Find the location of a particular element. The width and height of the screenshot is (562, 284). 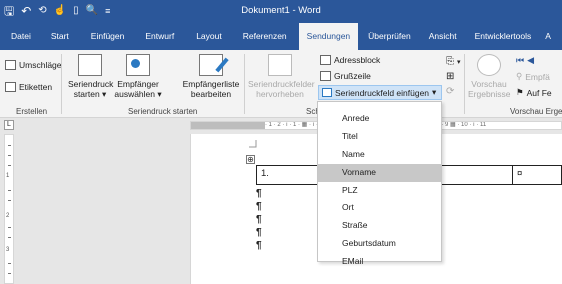

recipients-icon is located at coordinates (138, 65).